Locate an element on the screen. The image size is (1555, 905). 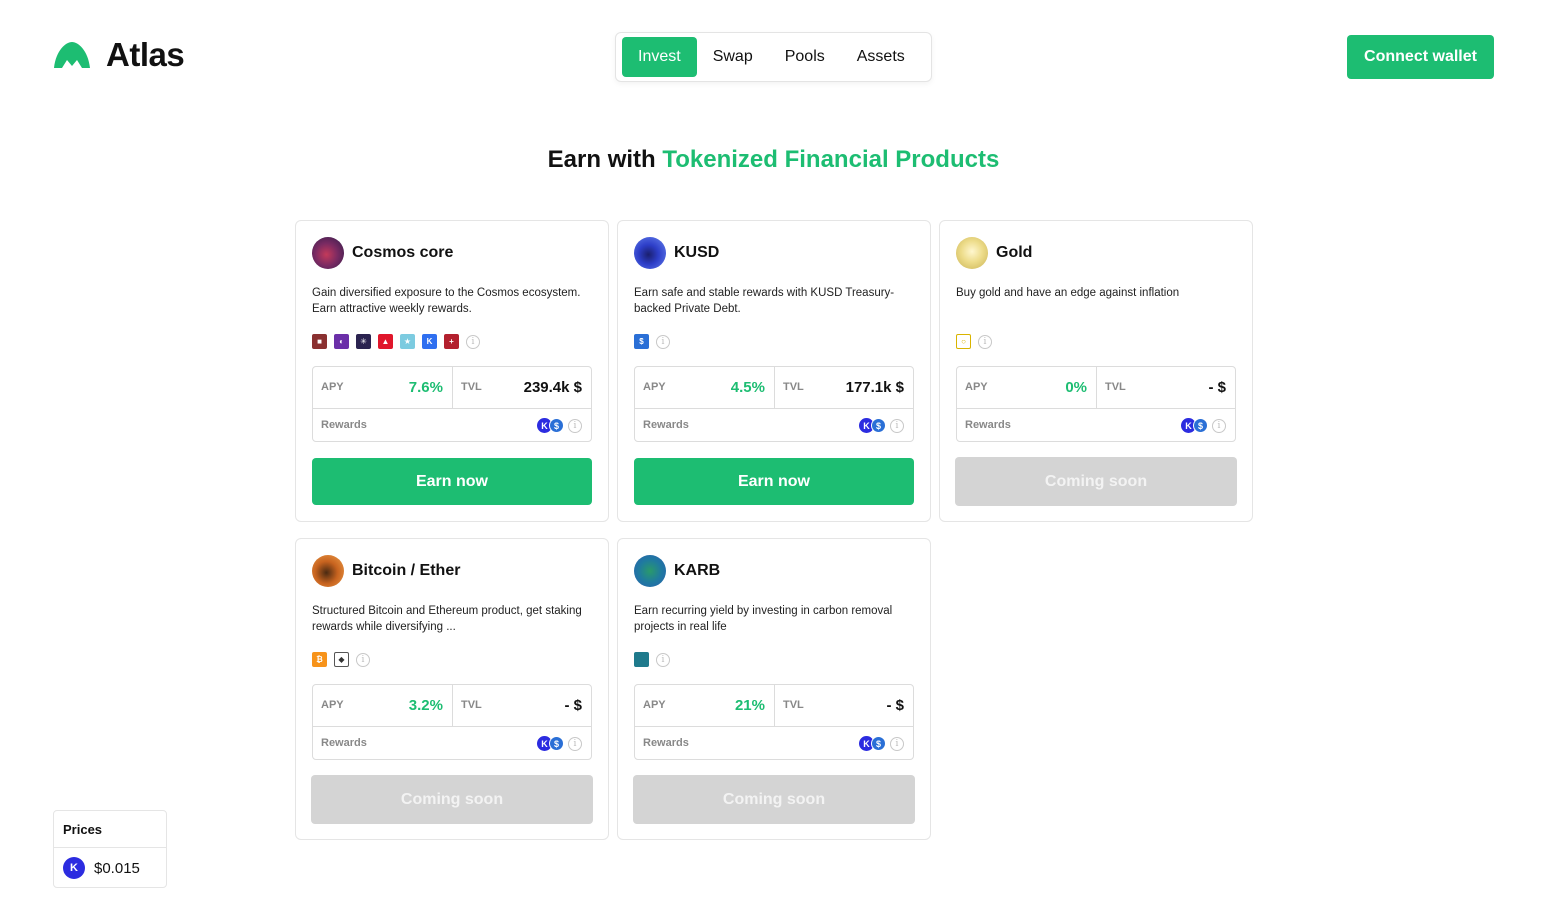
apy-value: 3.2% is located at coordinates (425, 705).